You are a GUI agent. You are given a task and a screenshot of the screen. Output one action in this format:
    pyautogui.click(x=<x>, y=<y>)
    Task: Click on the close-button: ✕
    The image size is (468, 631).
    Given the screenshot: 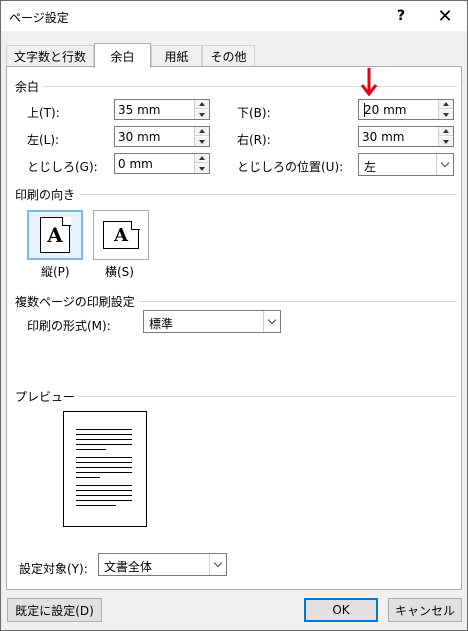 What is the action you would take?
    pyautogui.click(x=445, y=16)
    